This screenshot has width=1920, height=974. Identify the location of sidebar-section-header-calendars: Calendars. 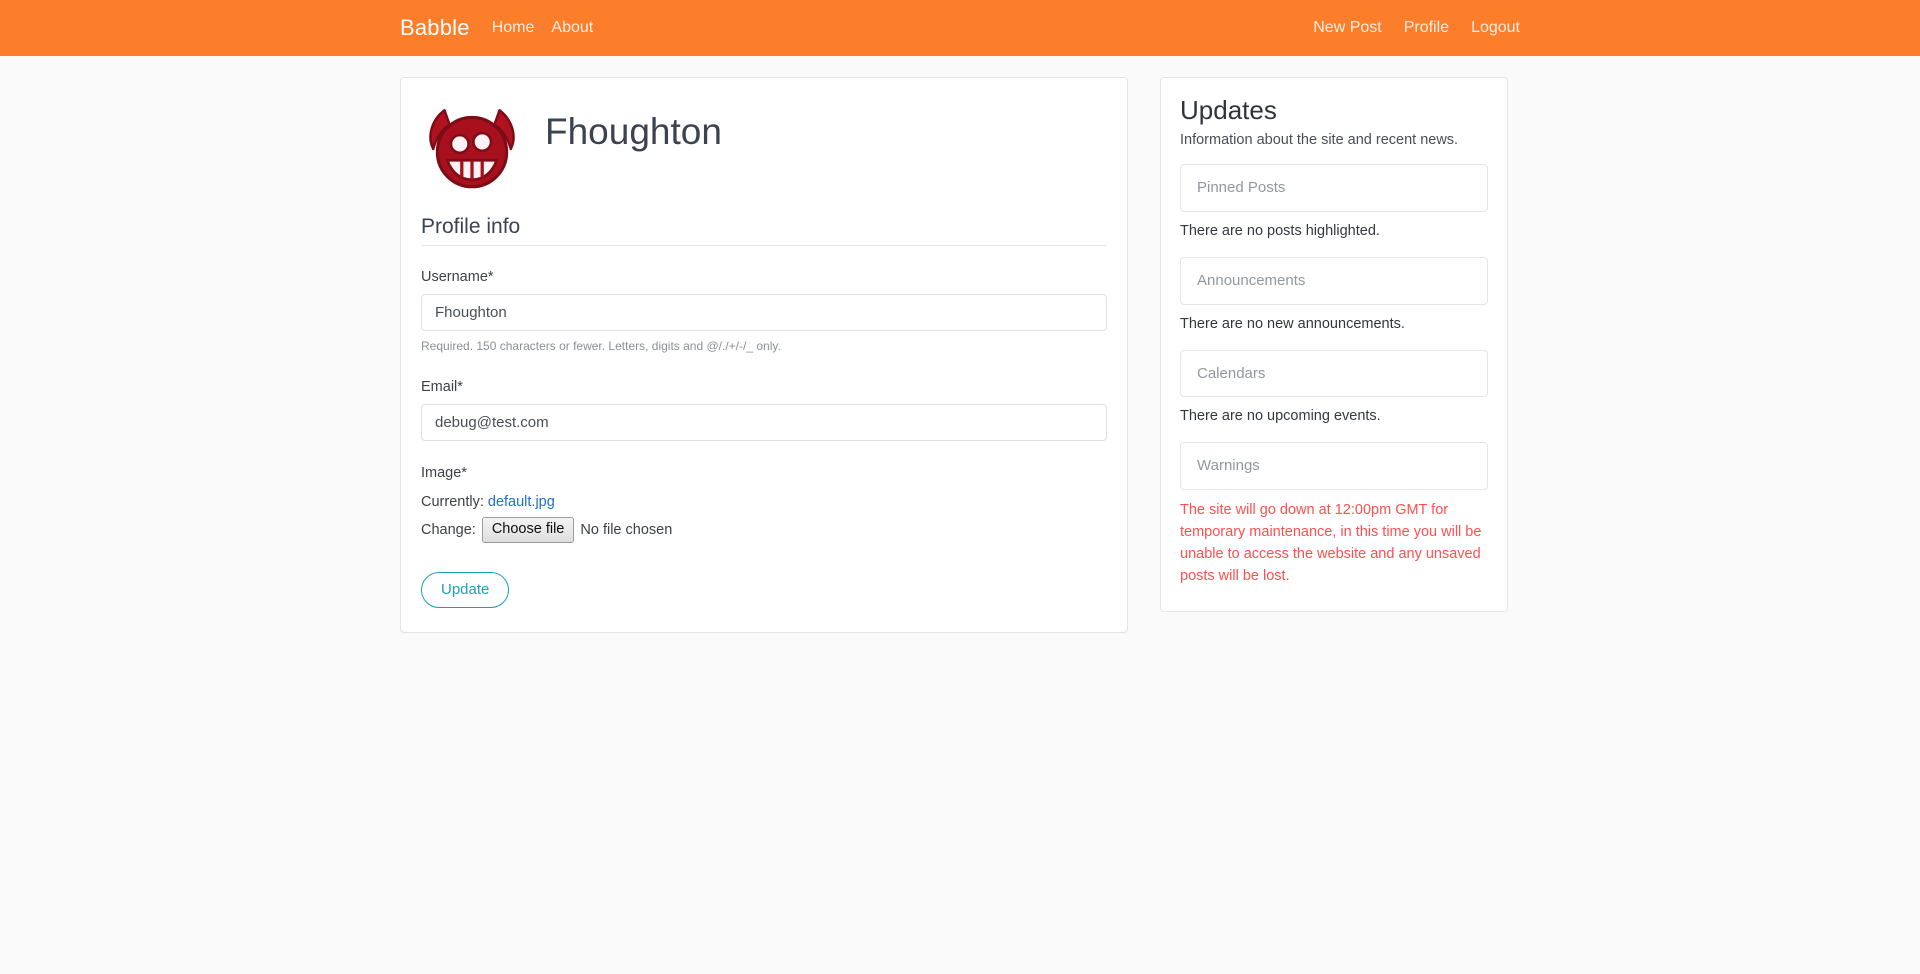
(1334, 373).